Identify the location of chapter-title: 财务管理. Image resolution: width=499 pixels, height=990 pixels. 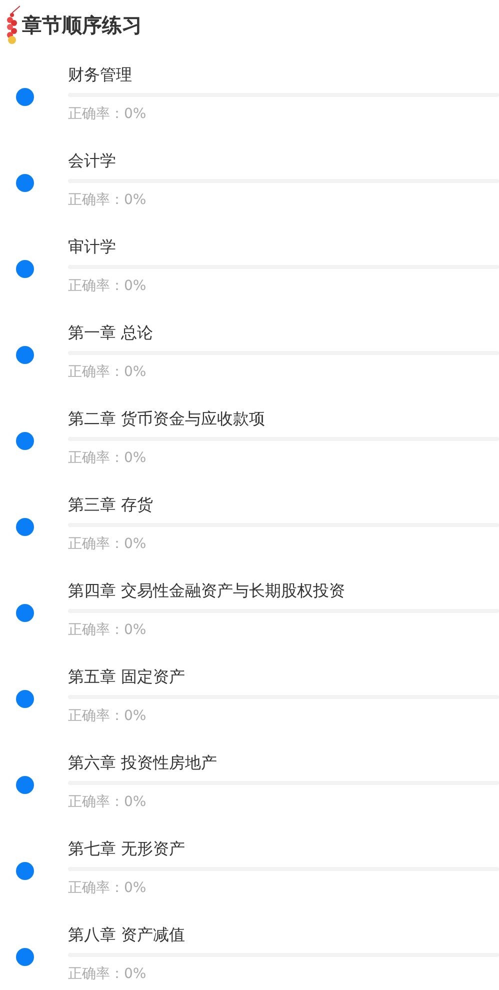
(283, 75).